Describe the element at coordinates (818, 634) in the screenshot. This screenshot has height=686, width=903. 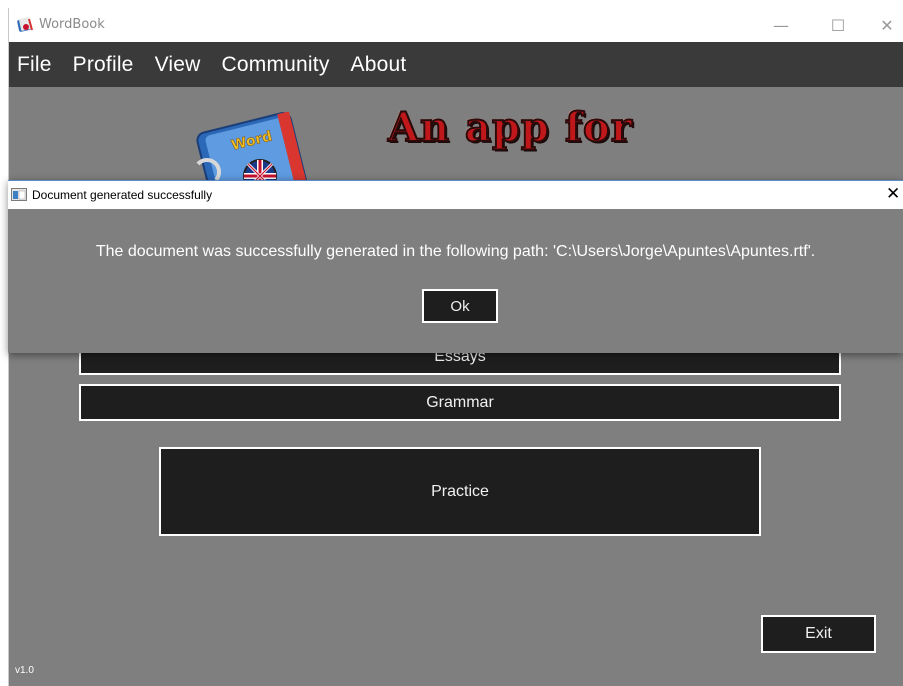
I see `exit-button: Exit` at that location.